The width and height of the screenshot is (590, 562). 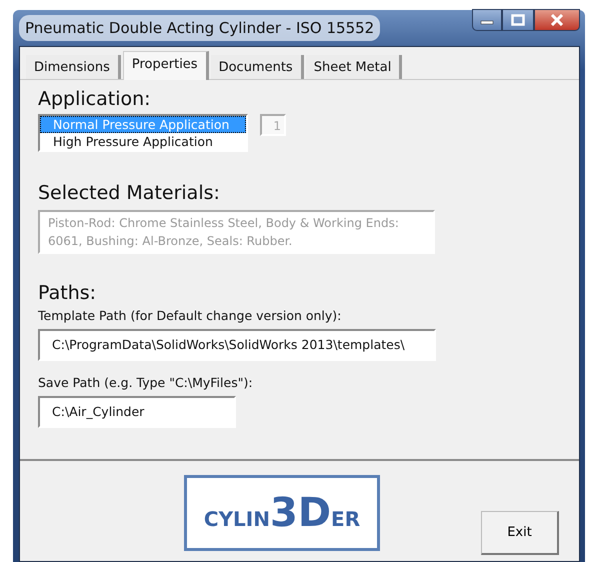 I want to click on maximize-icon, so click(x=518, y=20).